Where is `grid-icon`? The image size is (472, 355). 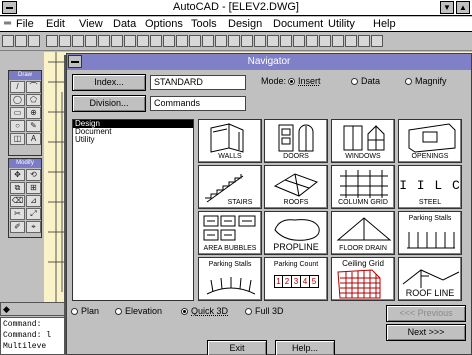
grid-icon is located at coordinates (52, 41).